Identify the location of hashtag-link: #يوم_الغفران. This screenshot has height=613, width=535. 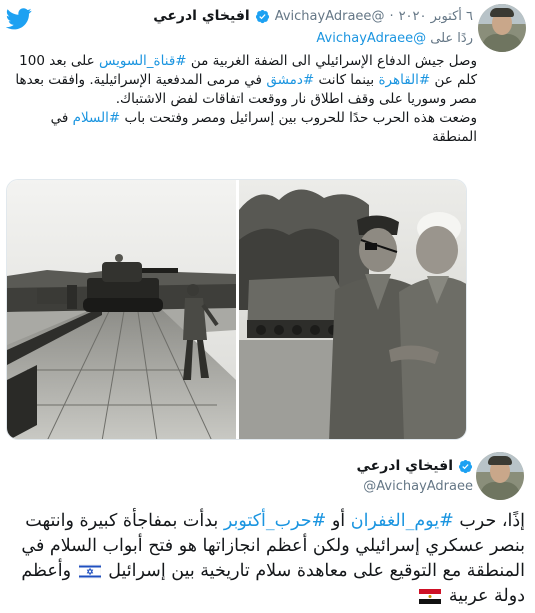
(402, 521).